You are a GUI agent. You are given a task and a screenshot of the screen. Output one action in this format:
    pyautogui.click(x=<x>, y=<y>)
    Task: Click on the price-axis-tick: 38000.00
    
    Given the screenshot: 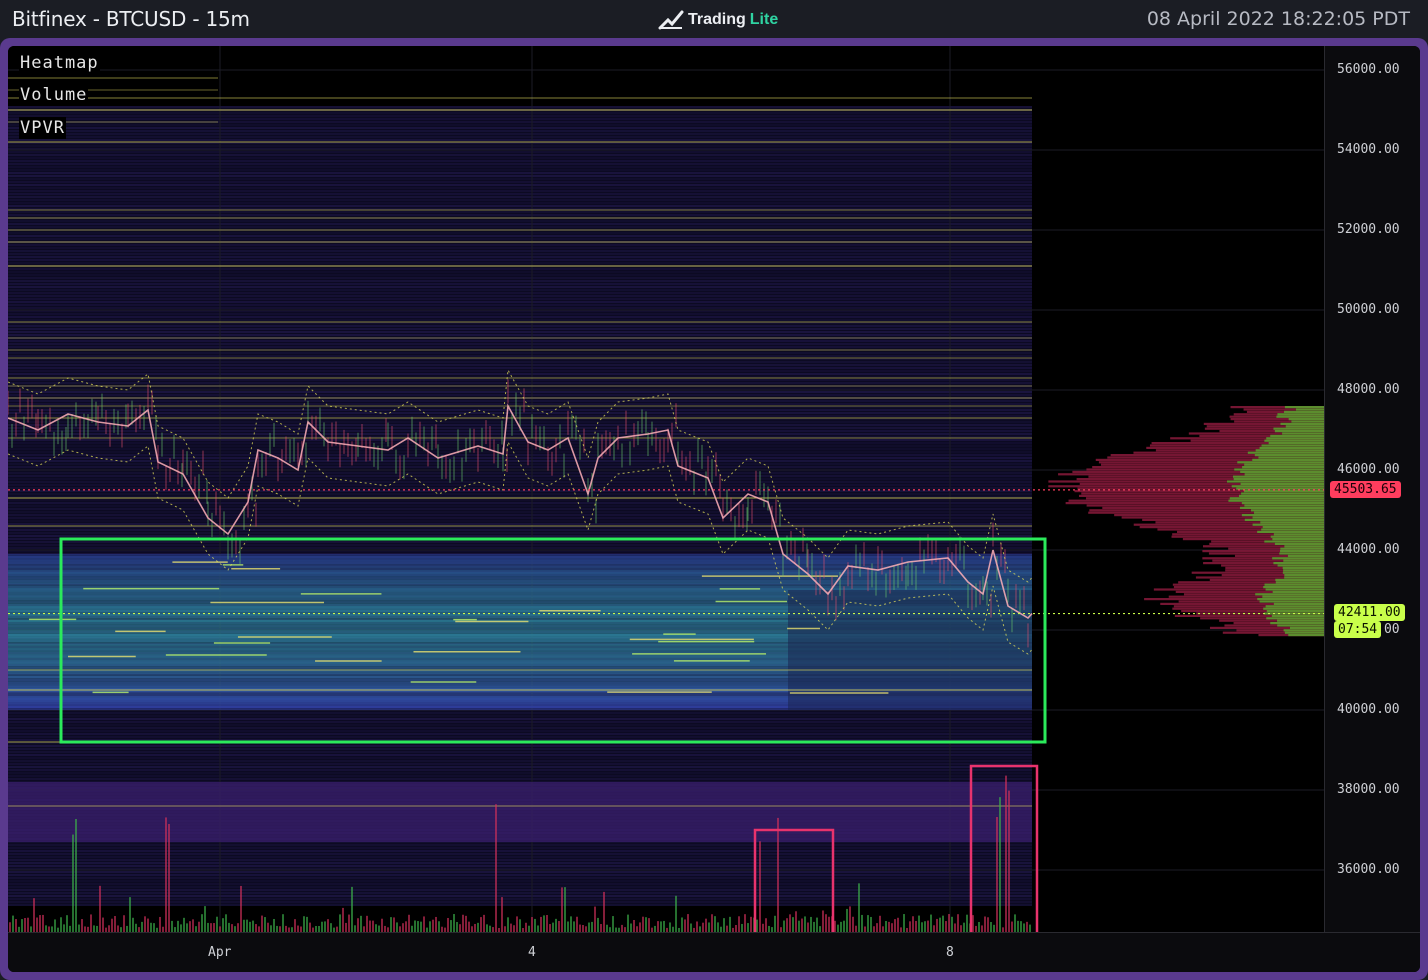 What is the action you would take?
    pyautogui.click(x=1368, y=789)
    